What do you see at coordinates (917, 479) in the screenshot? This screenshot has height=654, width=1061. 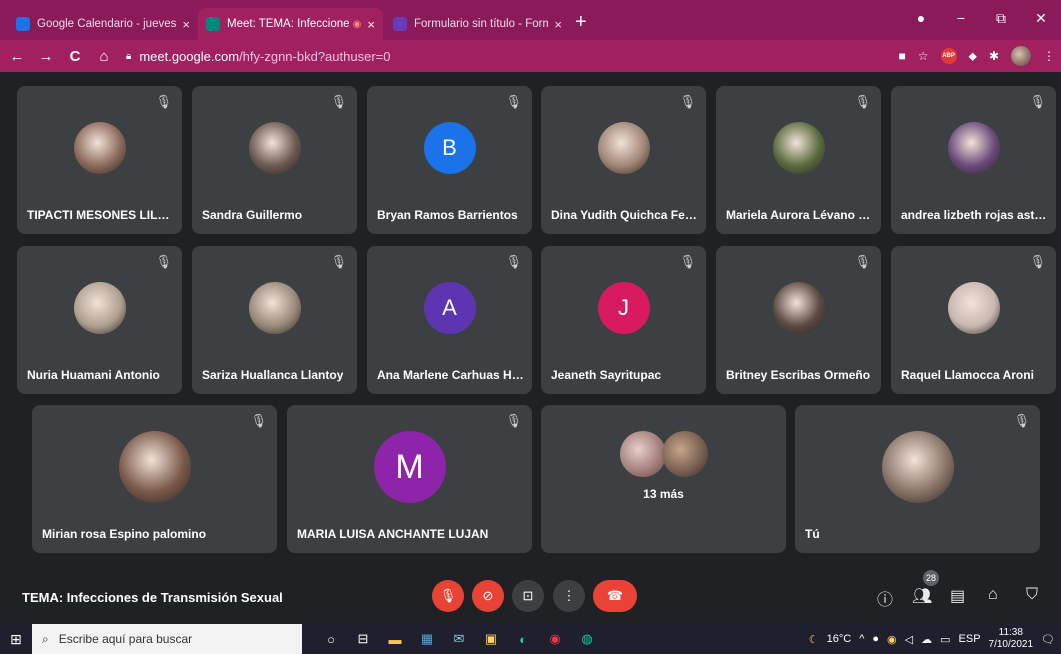 I see `participant-tile: 🎙︎ Tú` at bounding box center [917, 479].